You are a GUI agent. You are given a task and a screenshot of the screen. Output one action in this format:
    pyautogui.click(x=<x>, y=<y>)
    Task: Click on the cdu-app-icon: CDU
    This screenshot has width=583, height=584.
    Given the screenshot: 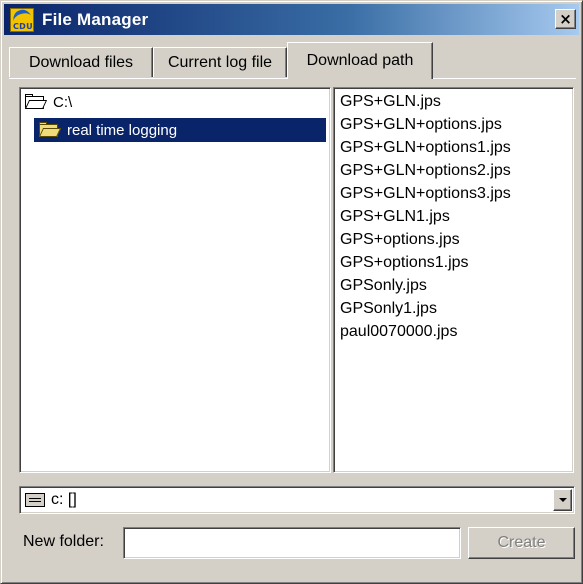 What is the action you would take?
    pyautogui.click(x=22, y=20)
    